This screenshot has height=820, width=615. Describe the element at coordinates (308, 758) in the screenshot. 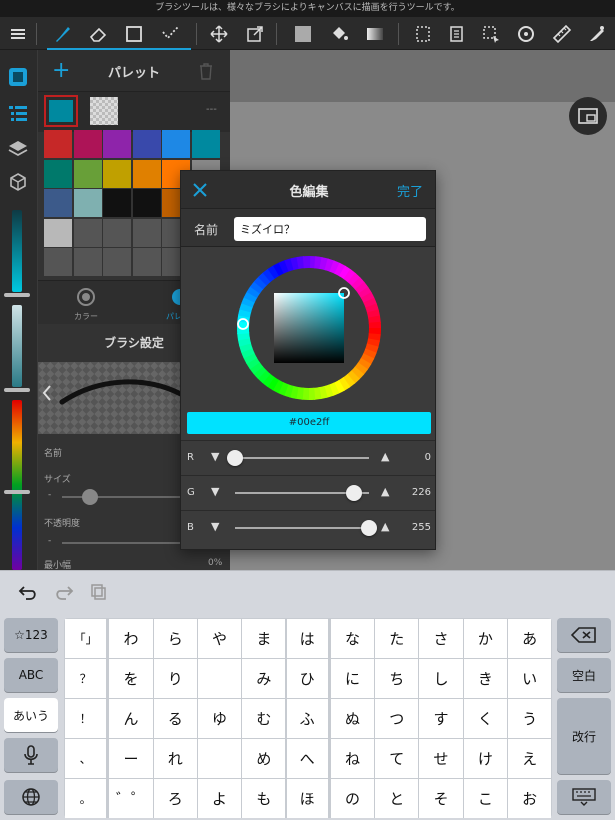

I see `kana-key: へ` at that location.